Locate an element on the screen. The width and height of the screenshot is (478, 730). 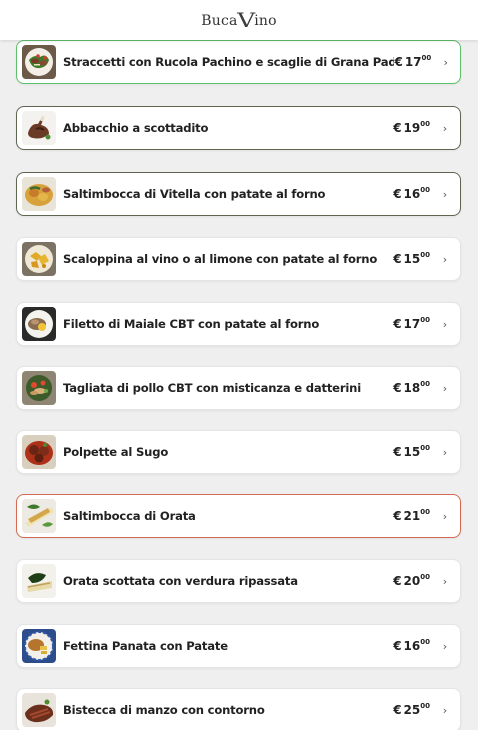
dish-name: Orata scottata con verdura ripassata is located at coordinates (180, 581).